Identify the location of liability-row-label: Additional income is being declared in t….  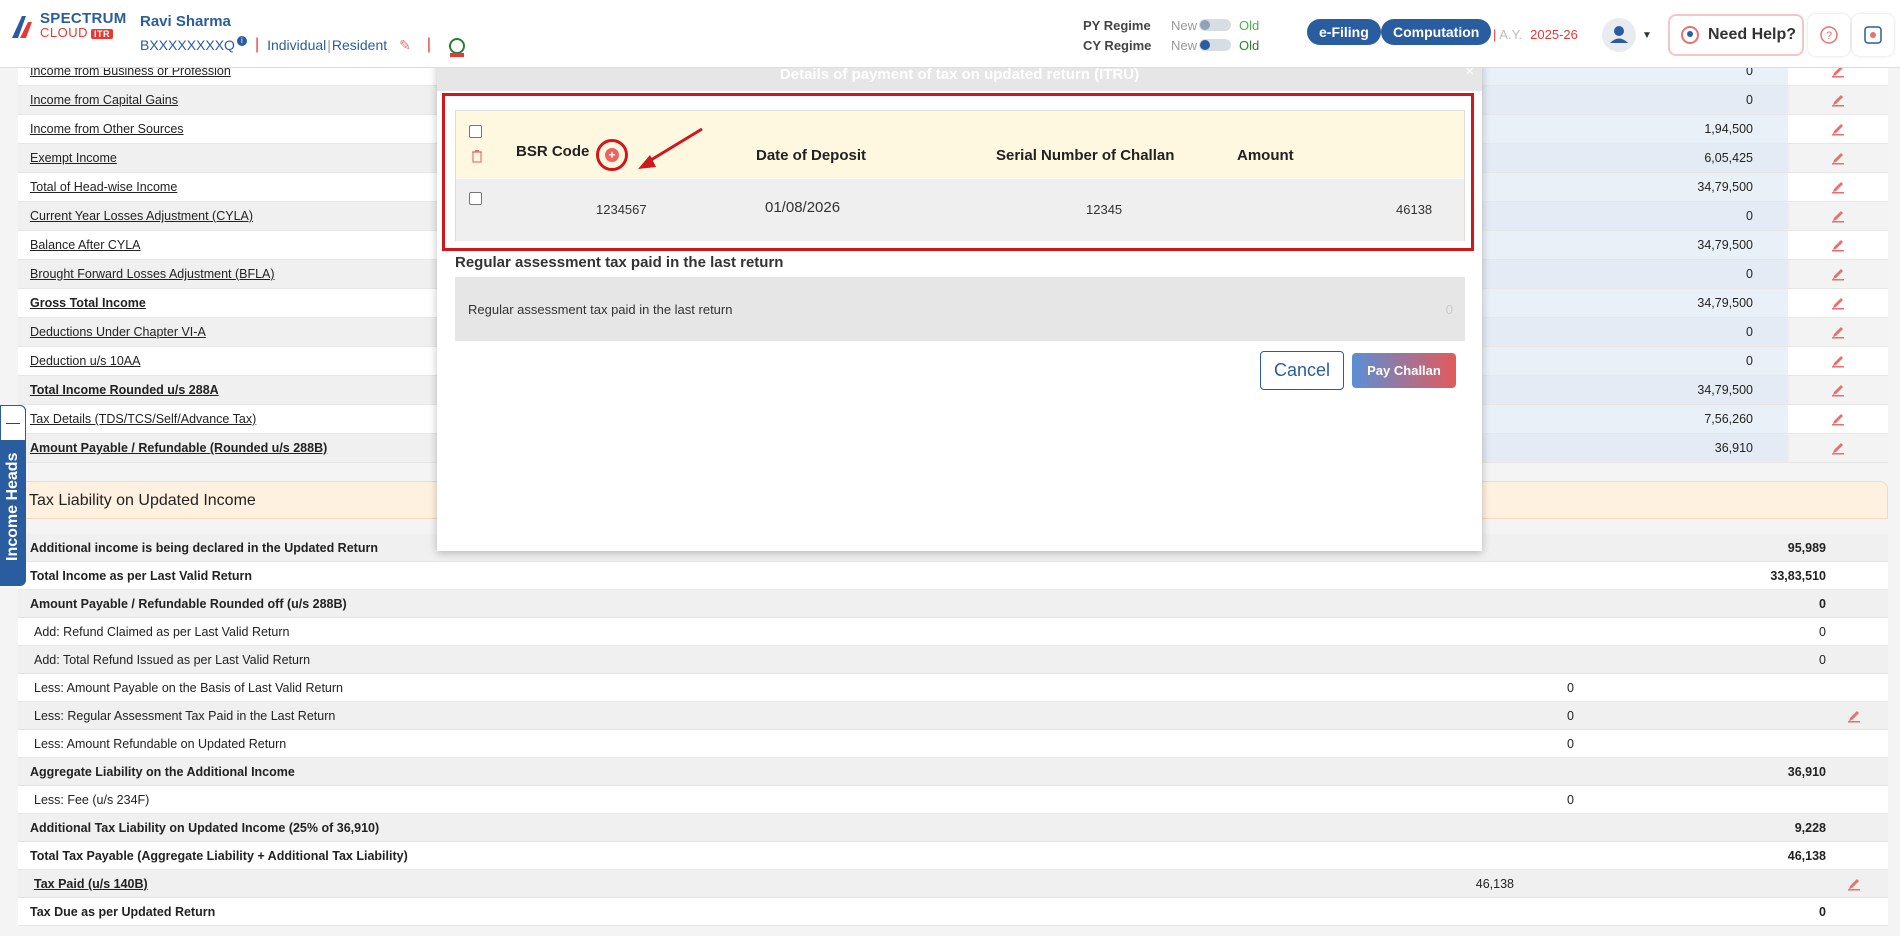
(204, 548).